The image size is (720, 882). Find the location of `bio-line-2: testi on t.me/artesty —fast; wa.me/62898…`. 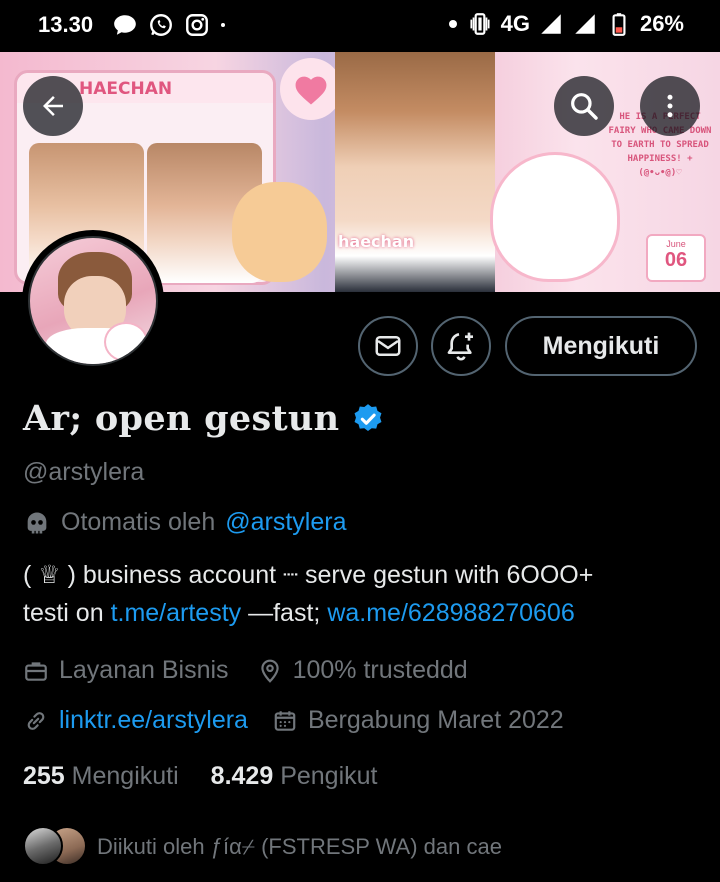

bio-line-2: testi on t.me/artesty —fast; wa.me/62898… is located at coordinates (299, 613).